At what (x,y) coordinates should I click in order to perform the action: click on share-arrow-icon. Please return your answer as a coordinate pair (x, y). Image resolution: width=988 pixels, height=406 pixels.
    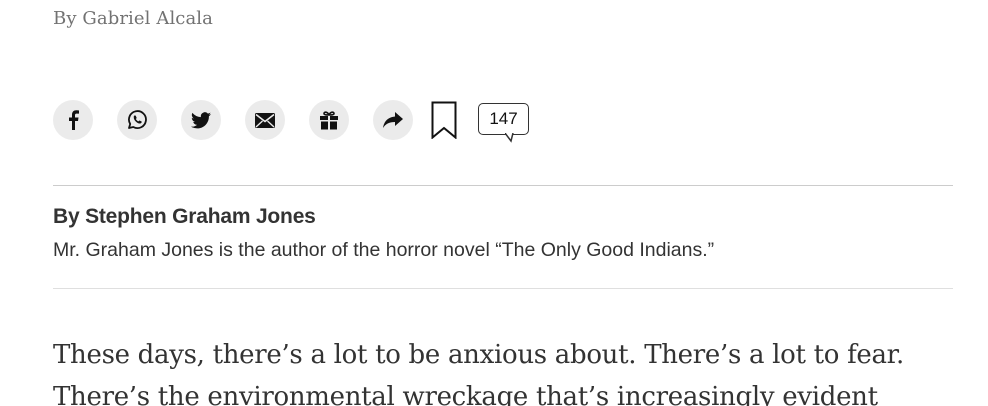
    Looking at the image, I should click on (393, 120).